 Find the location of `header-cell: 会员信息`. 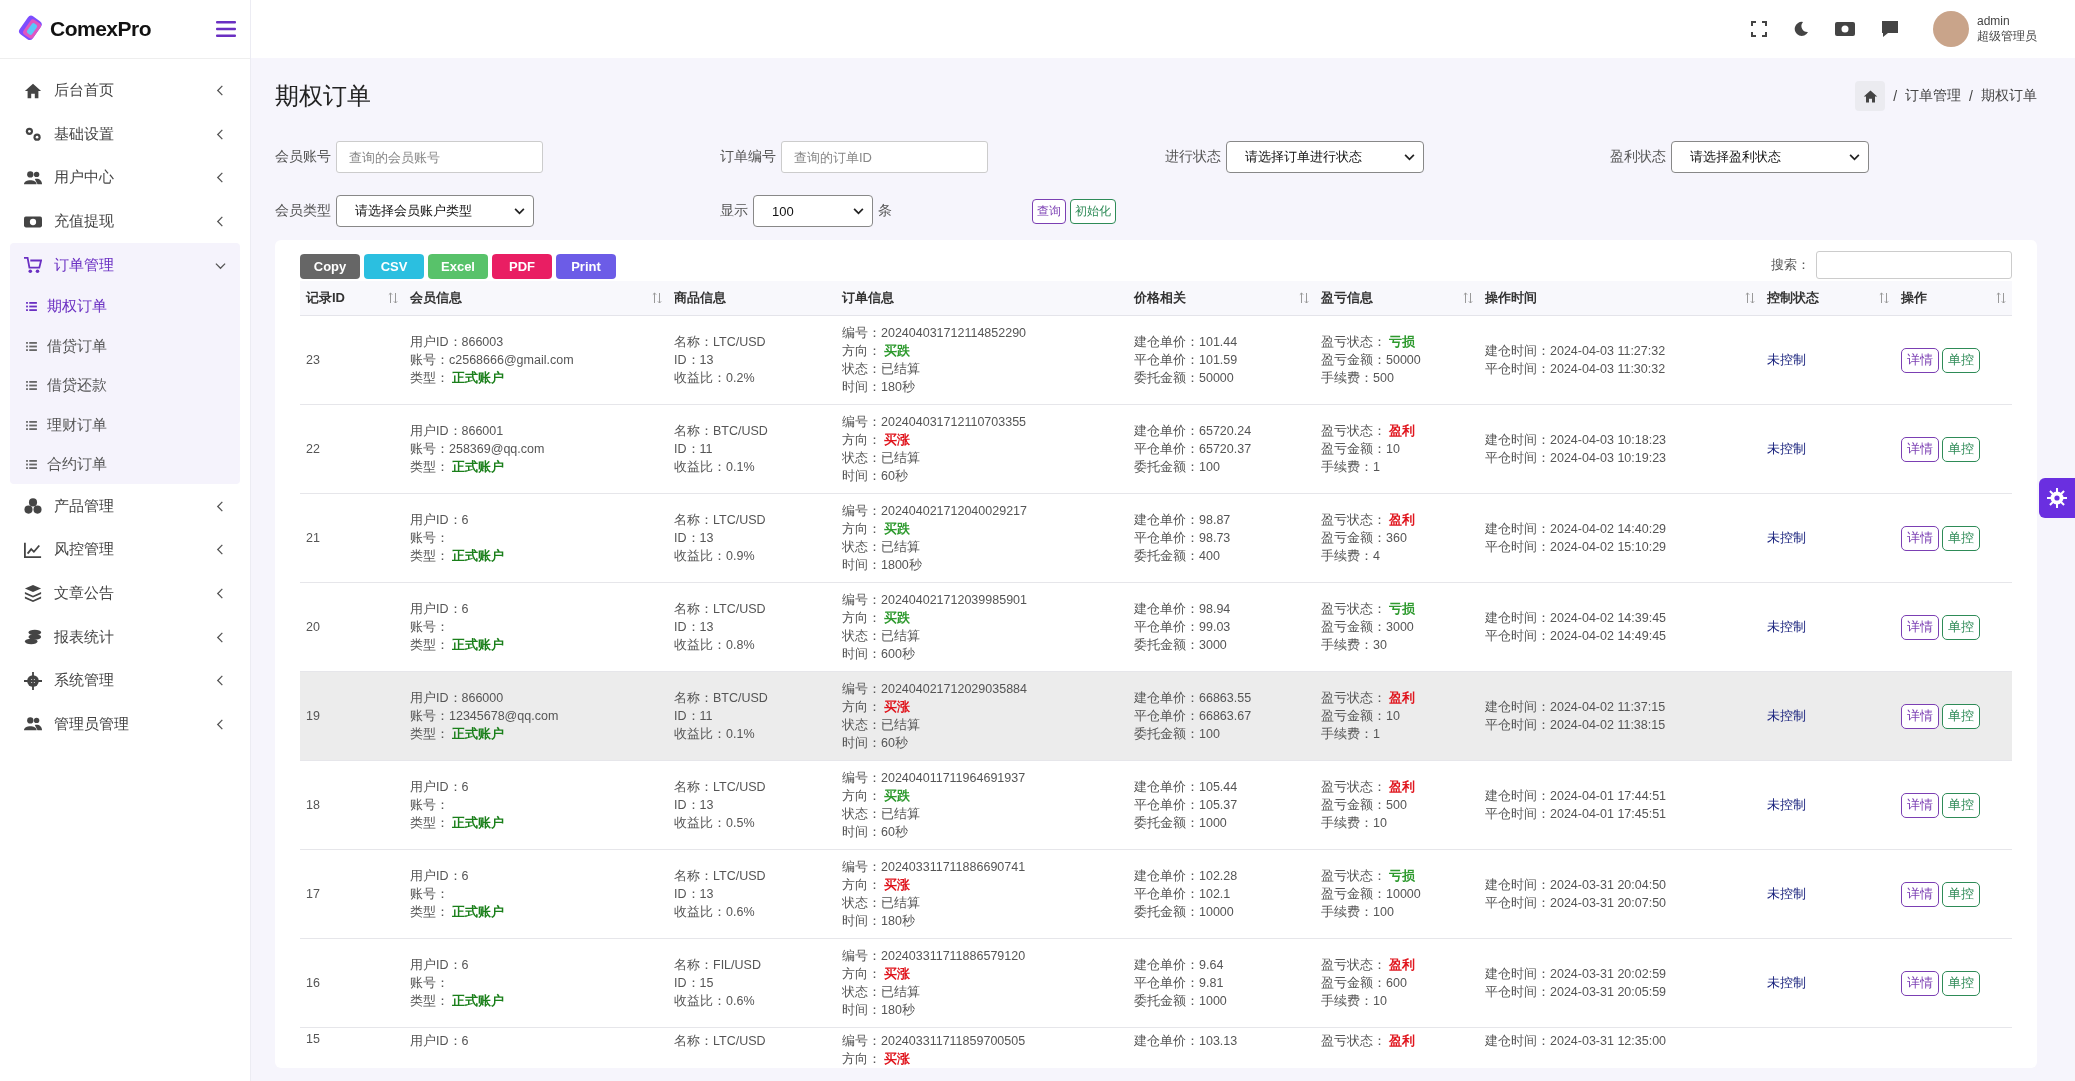

header-cell: 会员信息 is located at coordinates (536, 298).